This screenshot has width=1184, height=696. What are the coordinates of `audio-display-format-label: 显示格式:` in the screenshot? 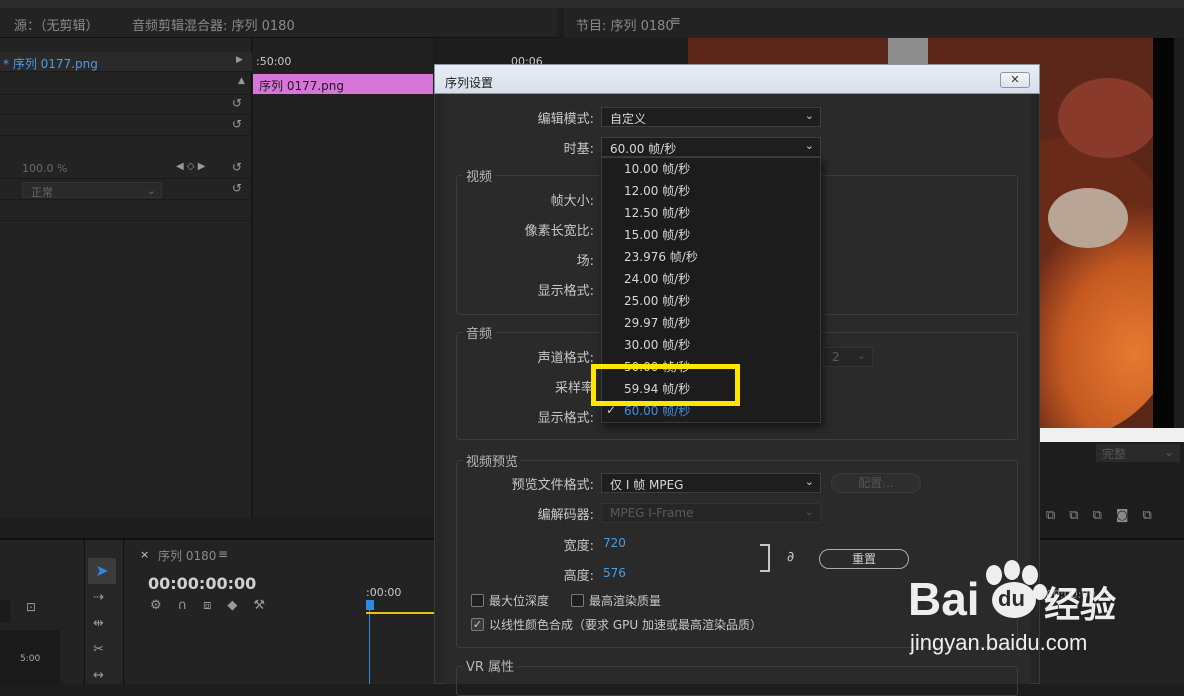 It's located at (565, 418).